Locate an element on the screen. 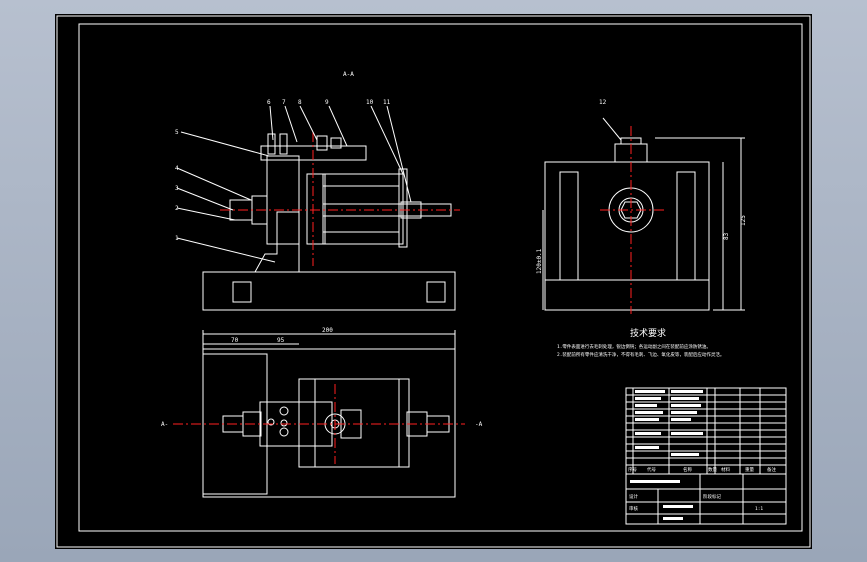 The image size is (867, 562). side-view is located at coordinates (643, 215).